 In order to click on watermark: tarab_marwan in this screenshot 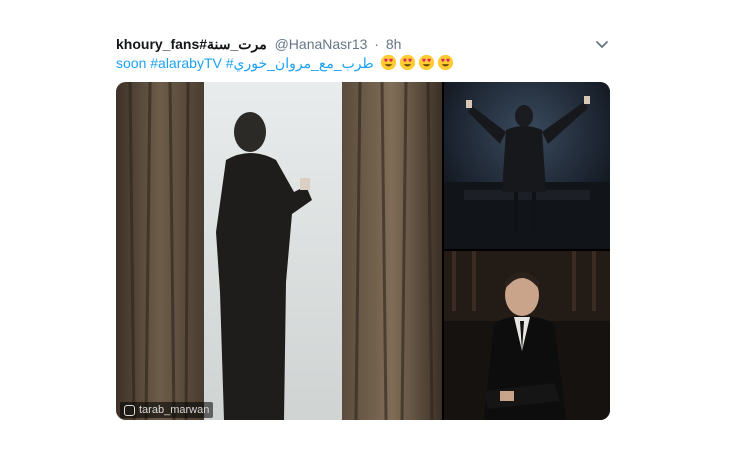, I will do `click(167, 410)`.